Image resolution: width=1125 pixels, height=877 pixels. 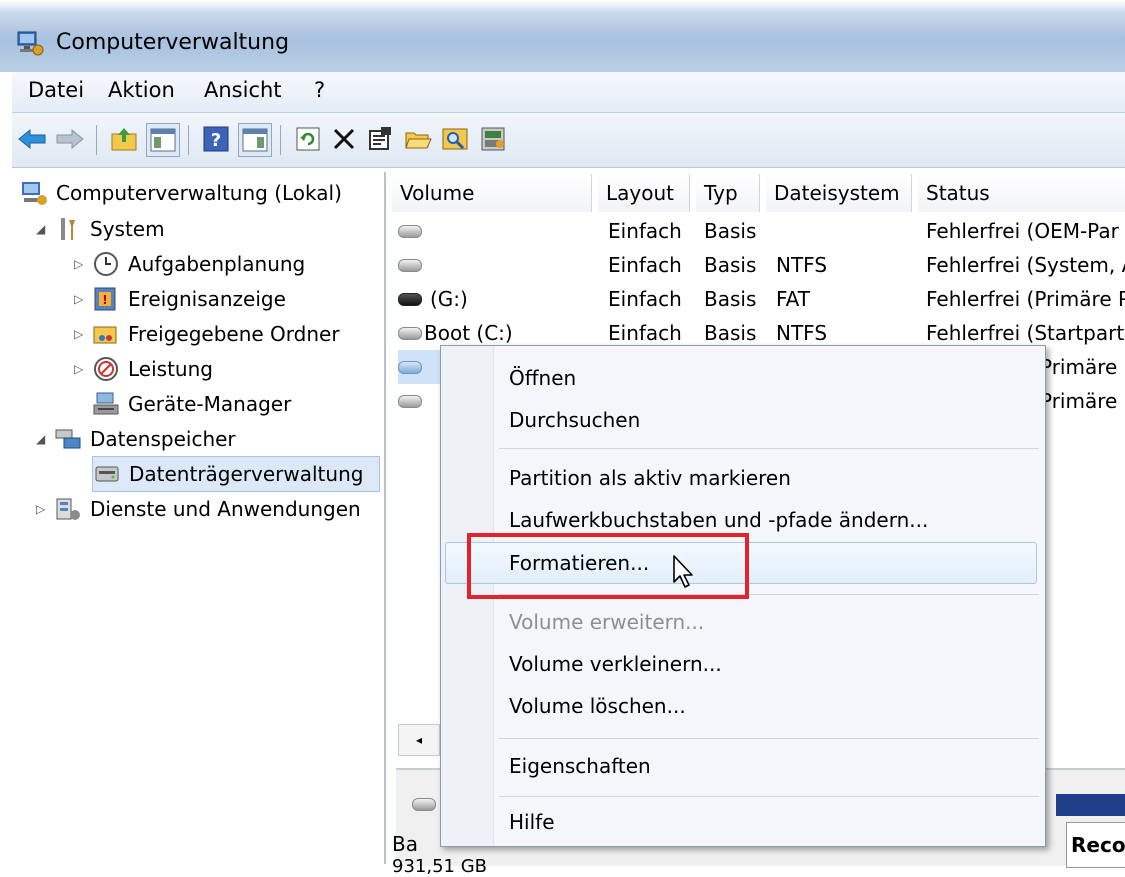 What do you see at coordinates (418, 139) in the screenshot?
I see `open-icon` at bounding box center [418, 139].